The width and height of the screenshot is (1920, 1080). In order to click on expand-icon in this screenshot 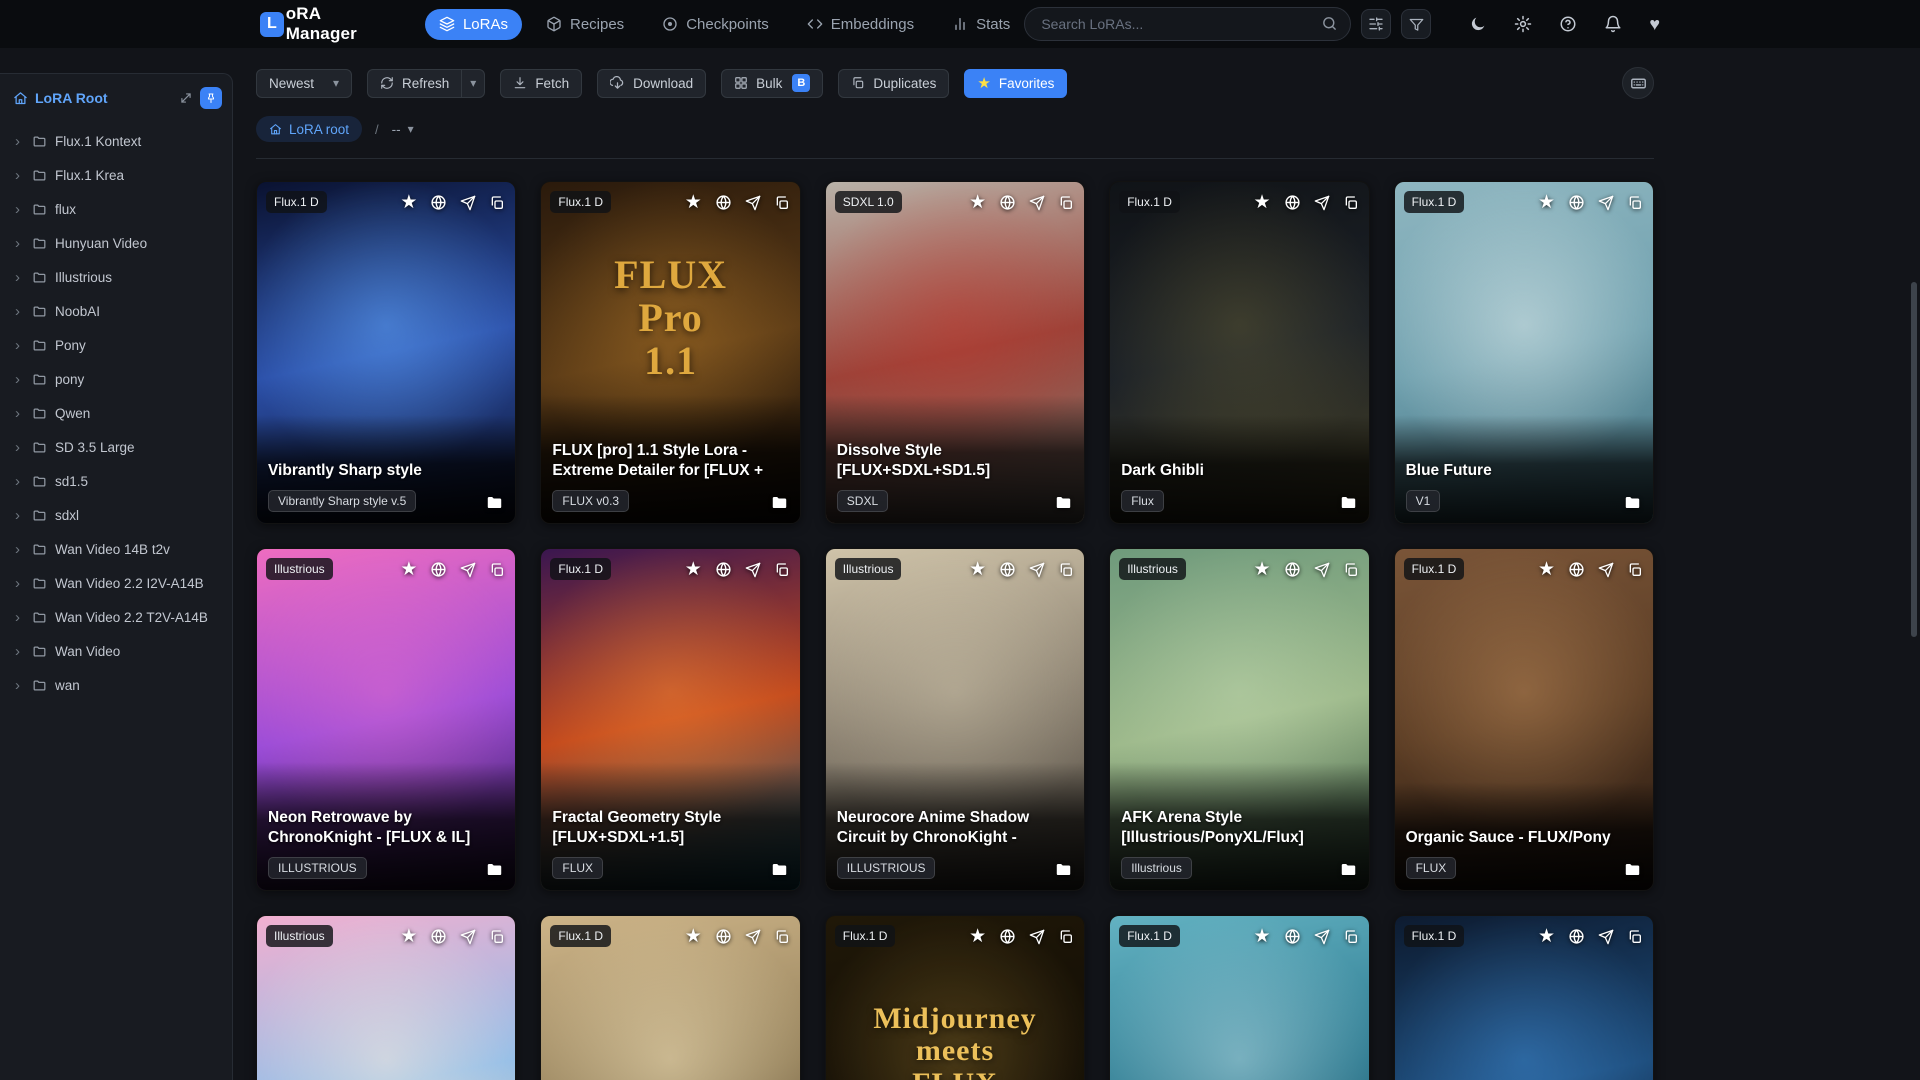, I will do `click(186, 98)`.